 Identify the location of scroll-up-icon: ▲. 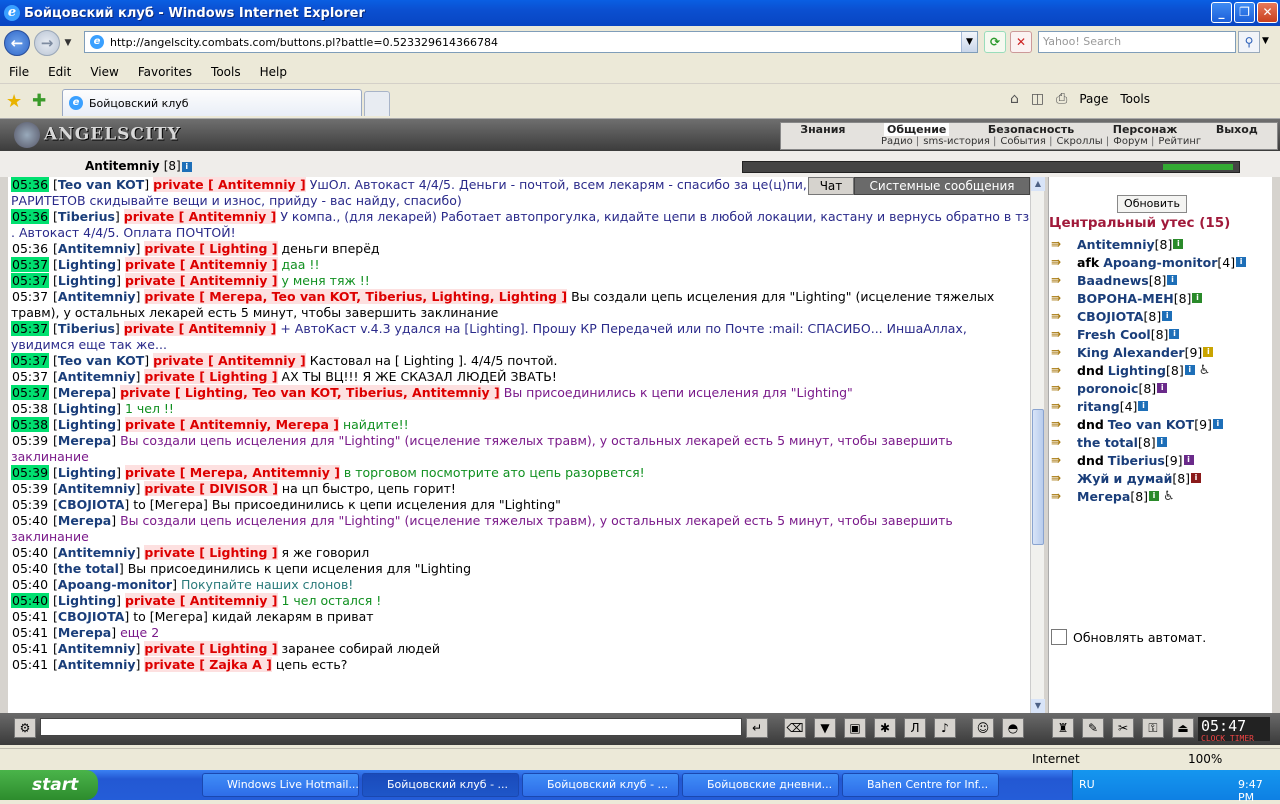
(1038, 184).